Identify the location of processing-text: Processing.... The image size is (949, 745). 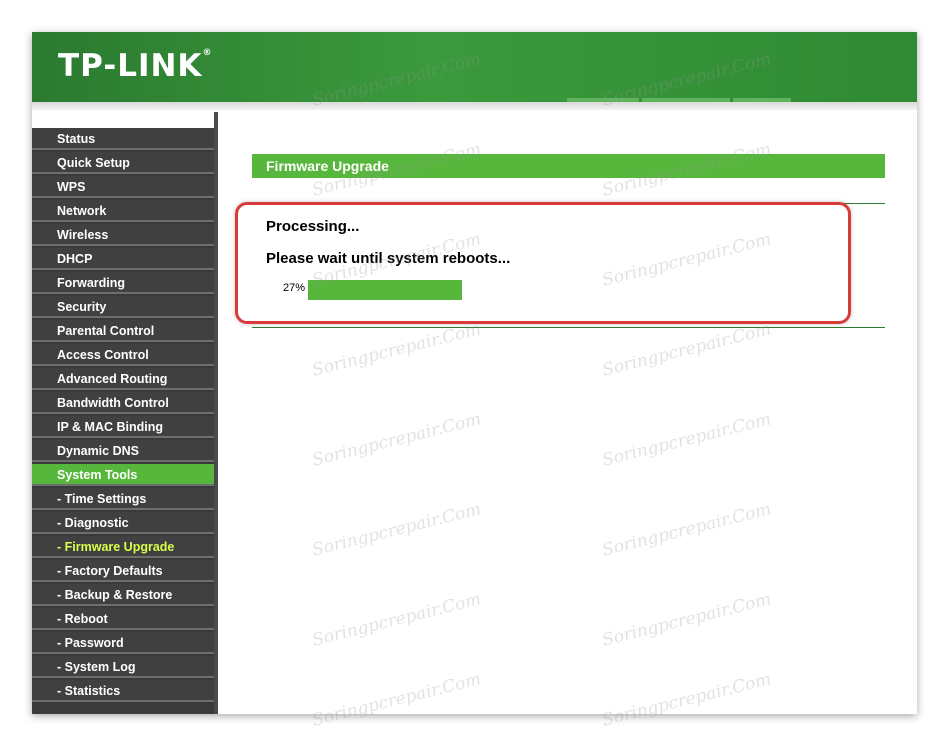
(313, 226).